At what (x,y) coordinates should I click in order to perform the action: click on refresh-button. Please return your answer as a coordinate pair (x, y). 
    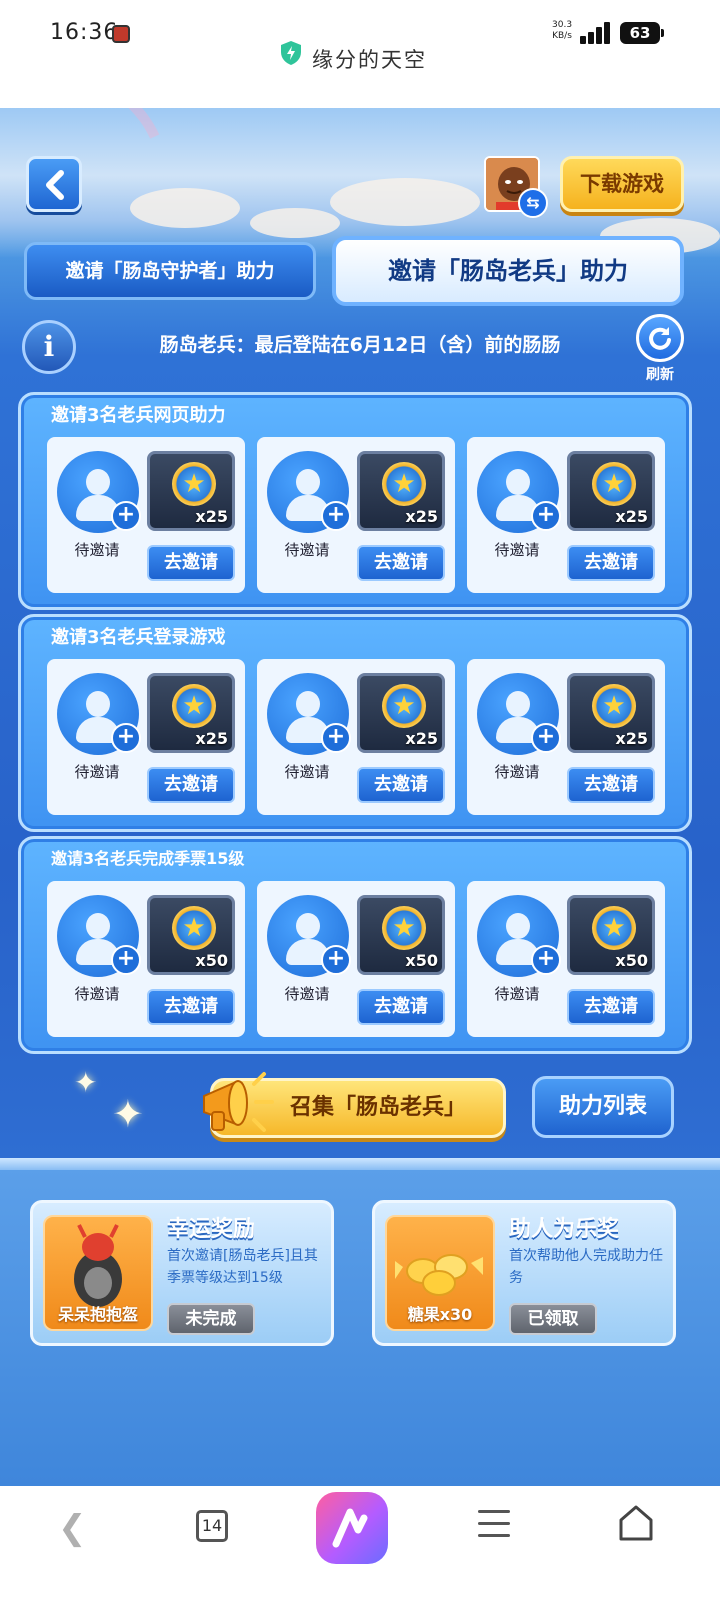
    Looking at the image, I should click on (660, 338).